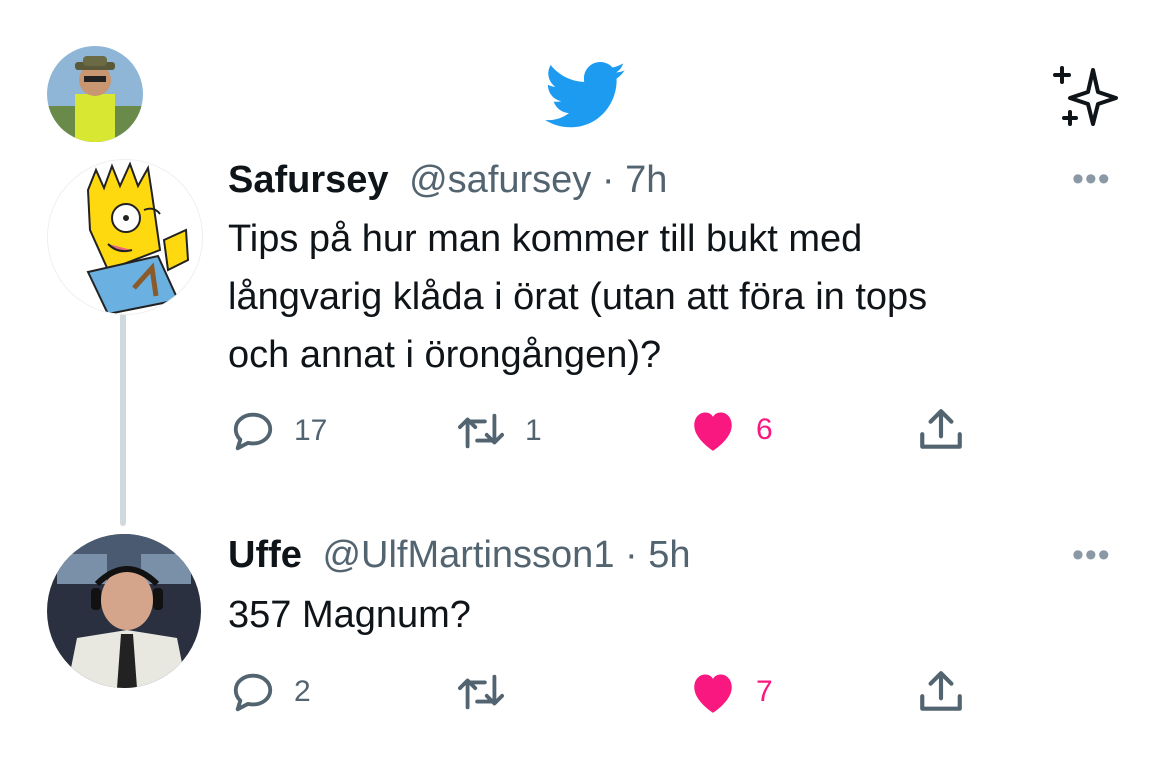  I want to click on tweet-2-text: 357 Magnum?, so click(349, 615).